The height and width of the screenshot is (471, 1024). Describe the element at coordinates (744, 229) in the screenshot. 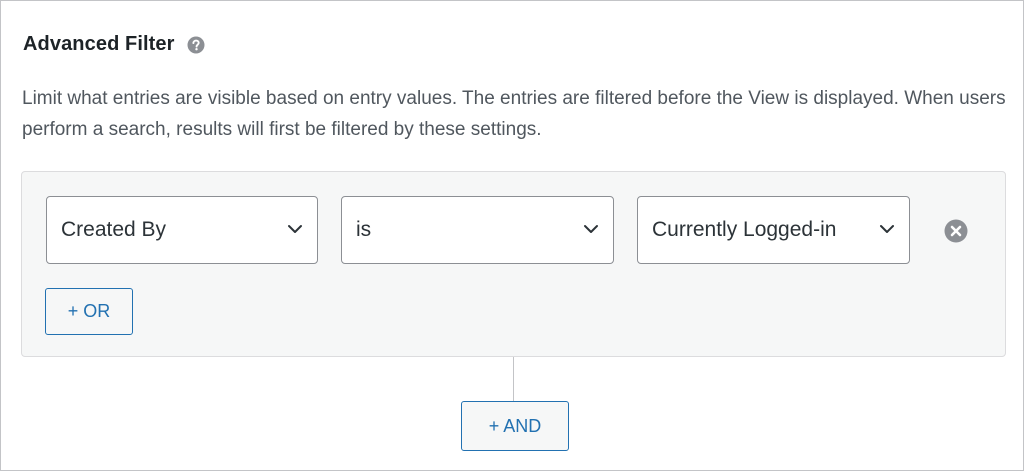

I see `value-select-value: Currently Logged-in` at that location.